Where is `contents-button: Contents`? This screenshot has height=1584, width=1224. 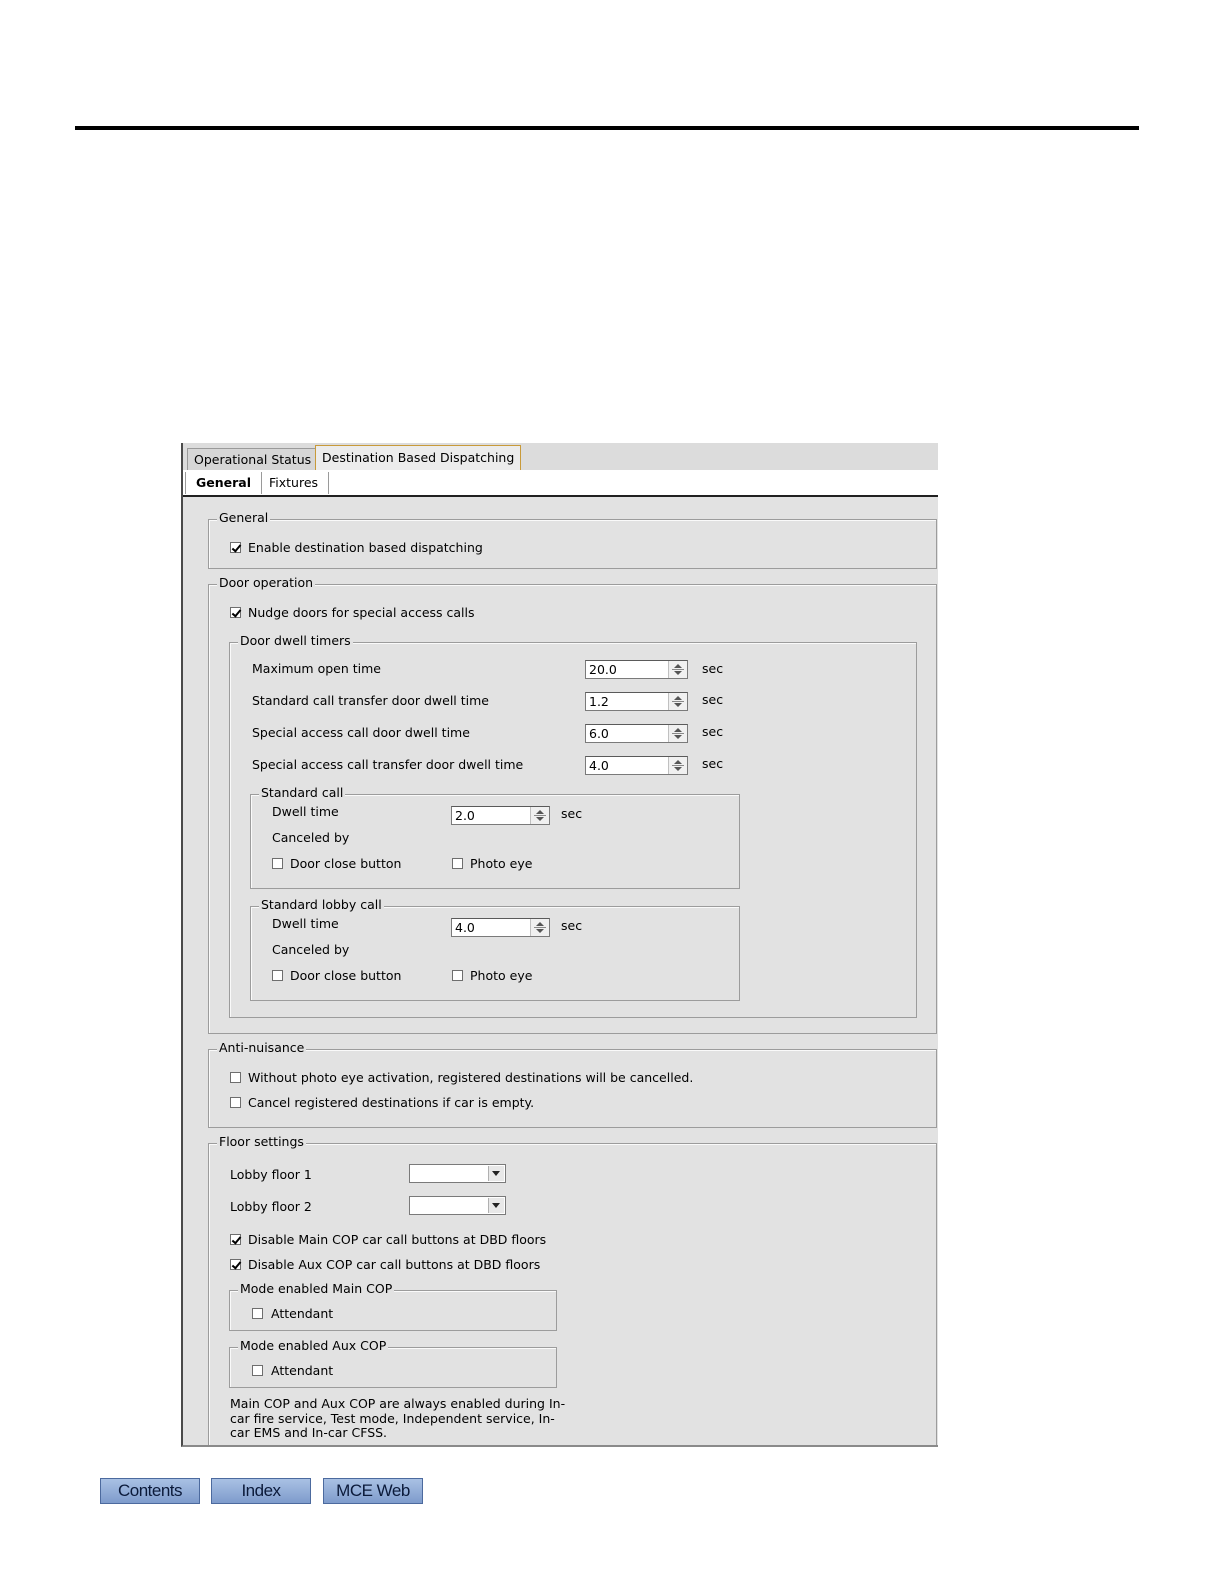 contents-button: Contents is located at coordinates (150, 1491).